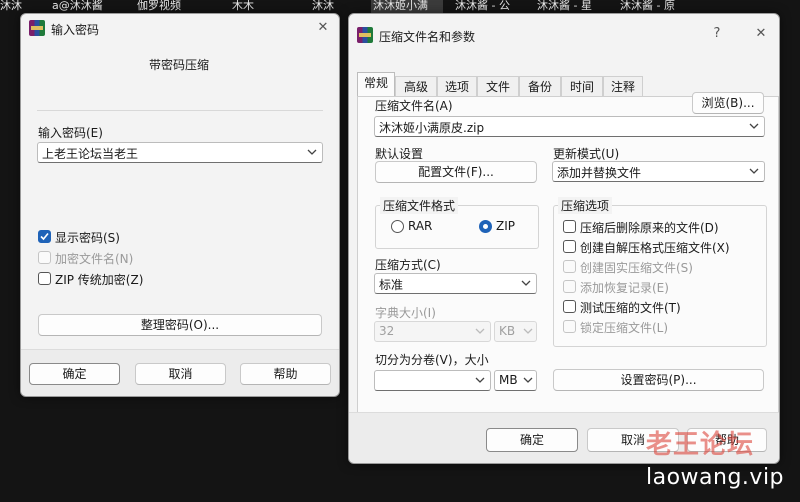 Image resolution: width=800 pixels, height=502 pixels. Describe the element at coordinates (649, 228) in the screenshot. I see `option-label: 压缩后删除原来的文件(D)` at that location.